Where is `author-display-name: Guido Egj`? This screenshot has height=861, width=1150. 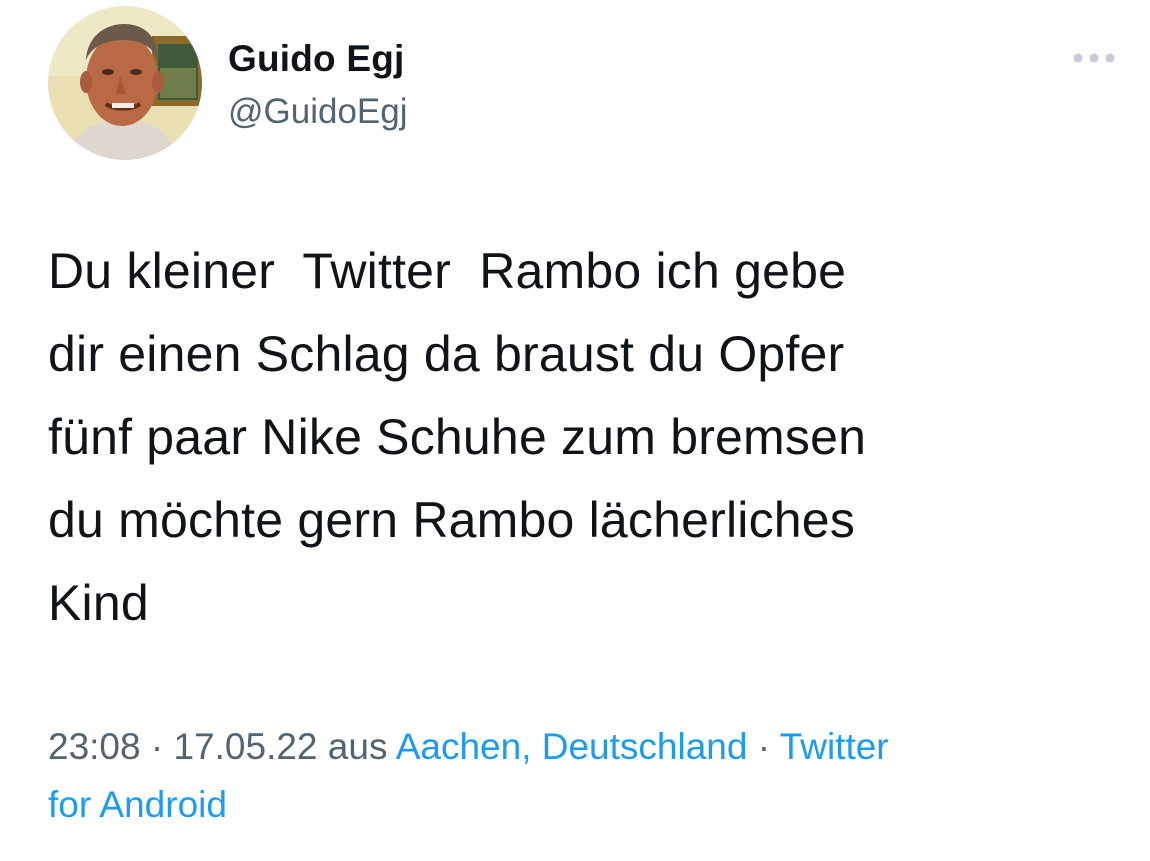 author-display-name: Guido Egj is located at coordinates (316, 59).